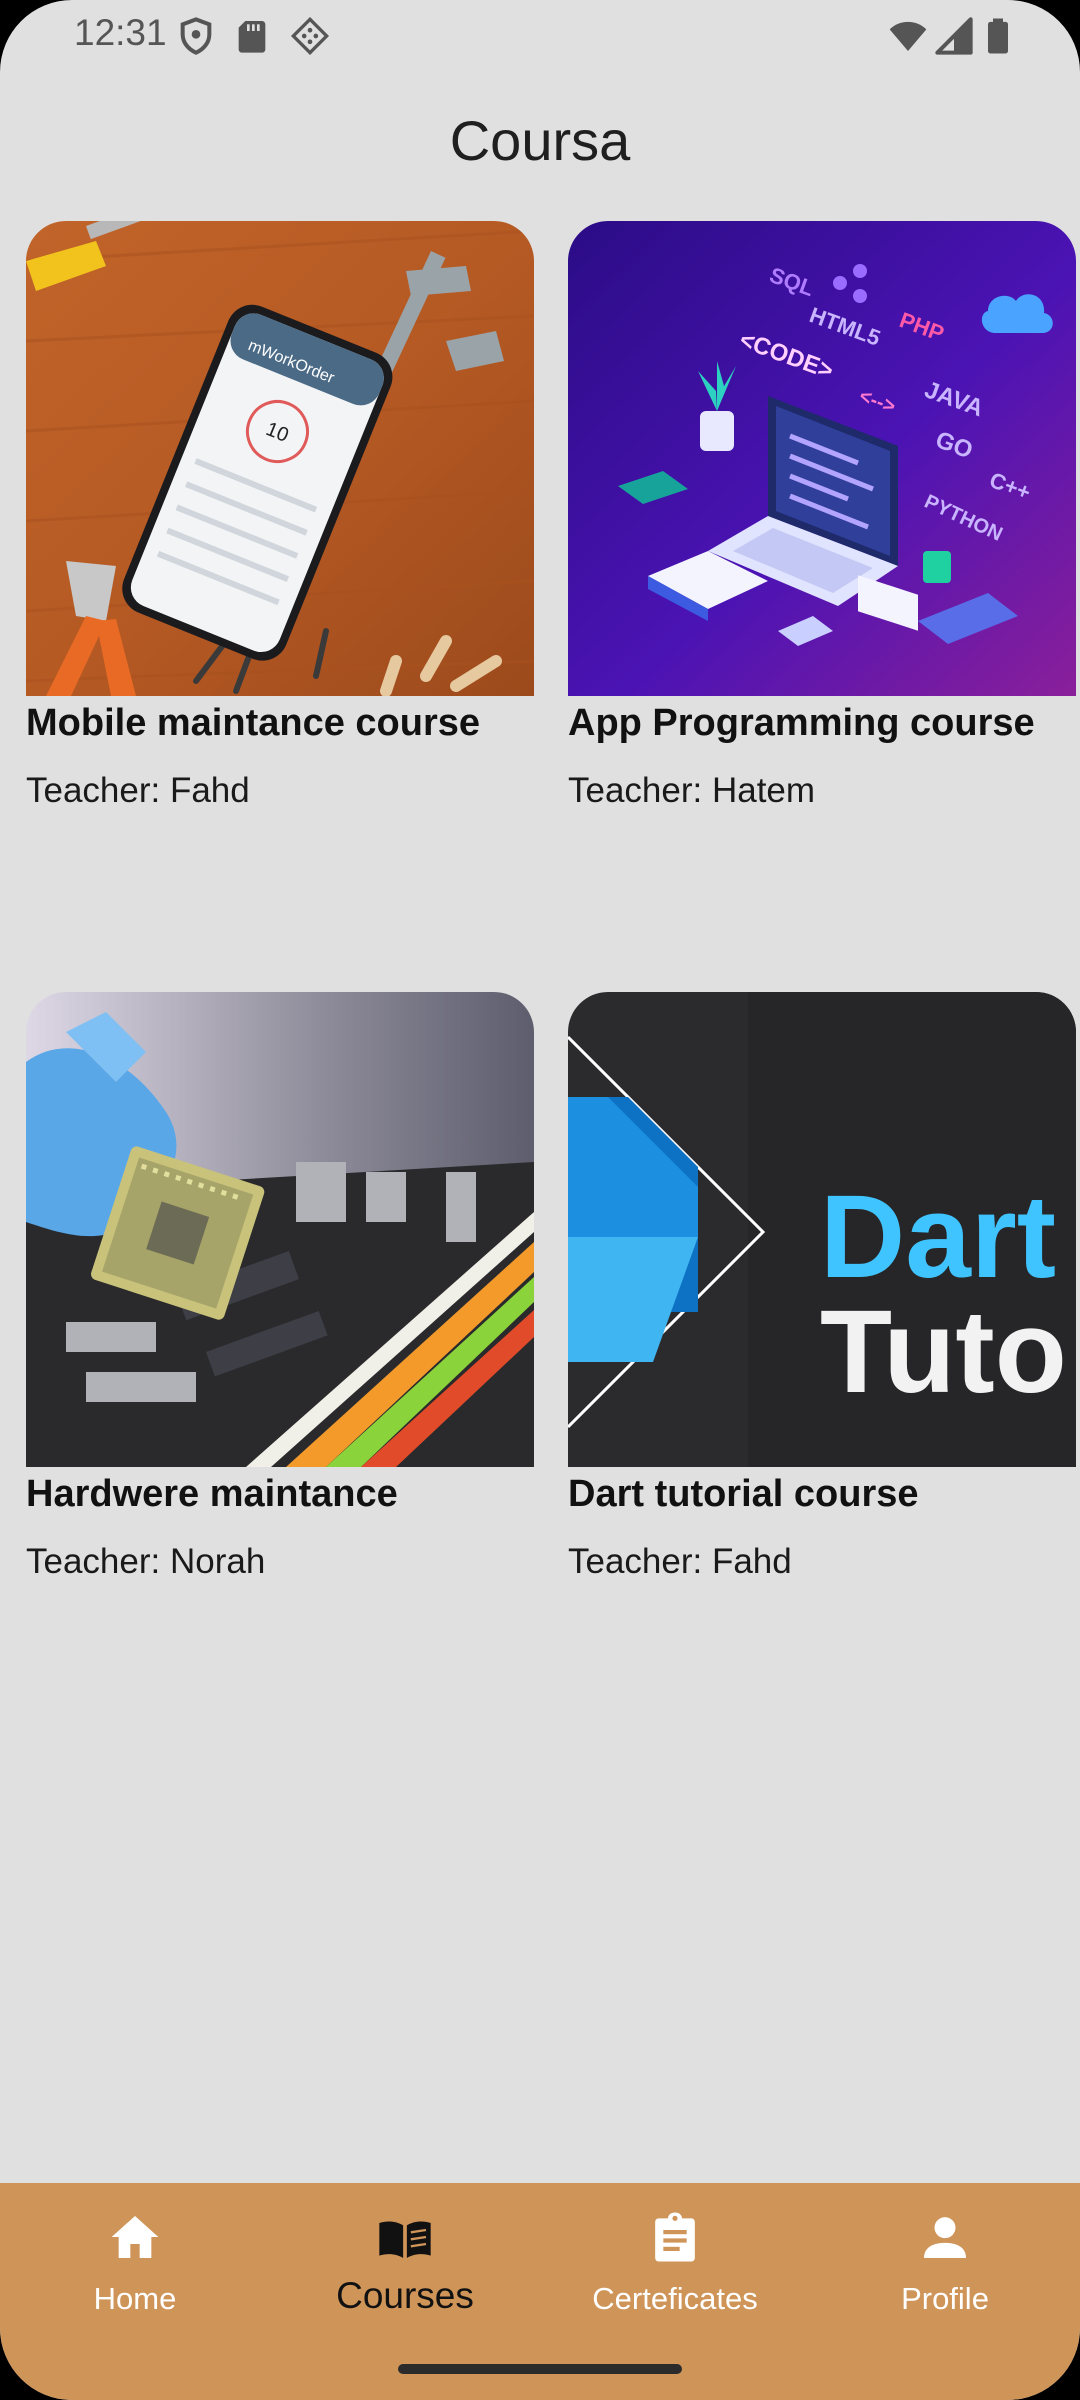 The height and width of the screenshot is (2400, 1080). What do you see at coordinates (540, 140) in the screenshot?
I see `page-title: Coursa` at bounding box center [540, 140].